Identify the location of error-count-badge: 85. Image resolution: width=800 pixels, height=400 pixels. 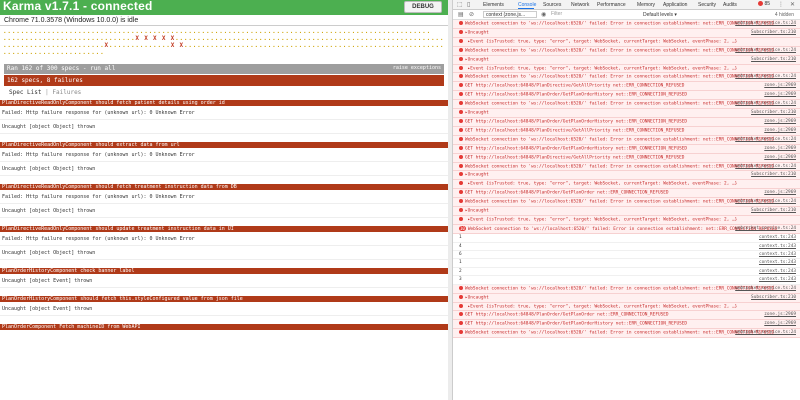
(764, 4).